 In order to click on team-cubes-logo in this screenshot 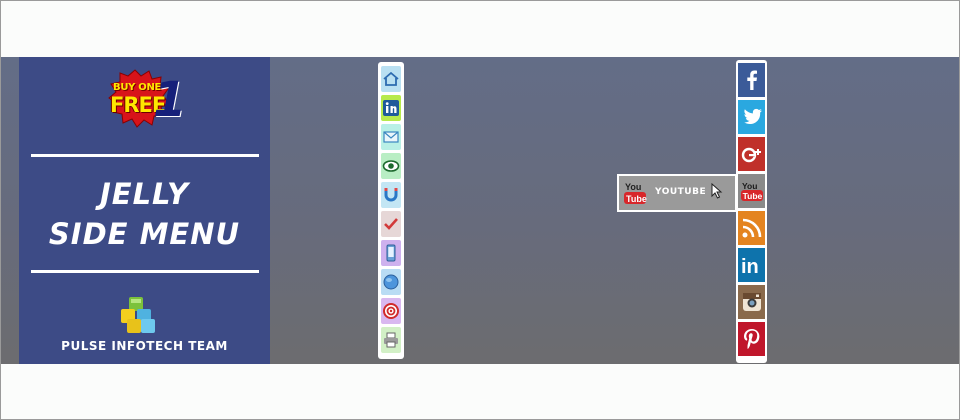, I will do `click(138, 315)`.